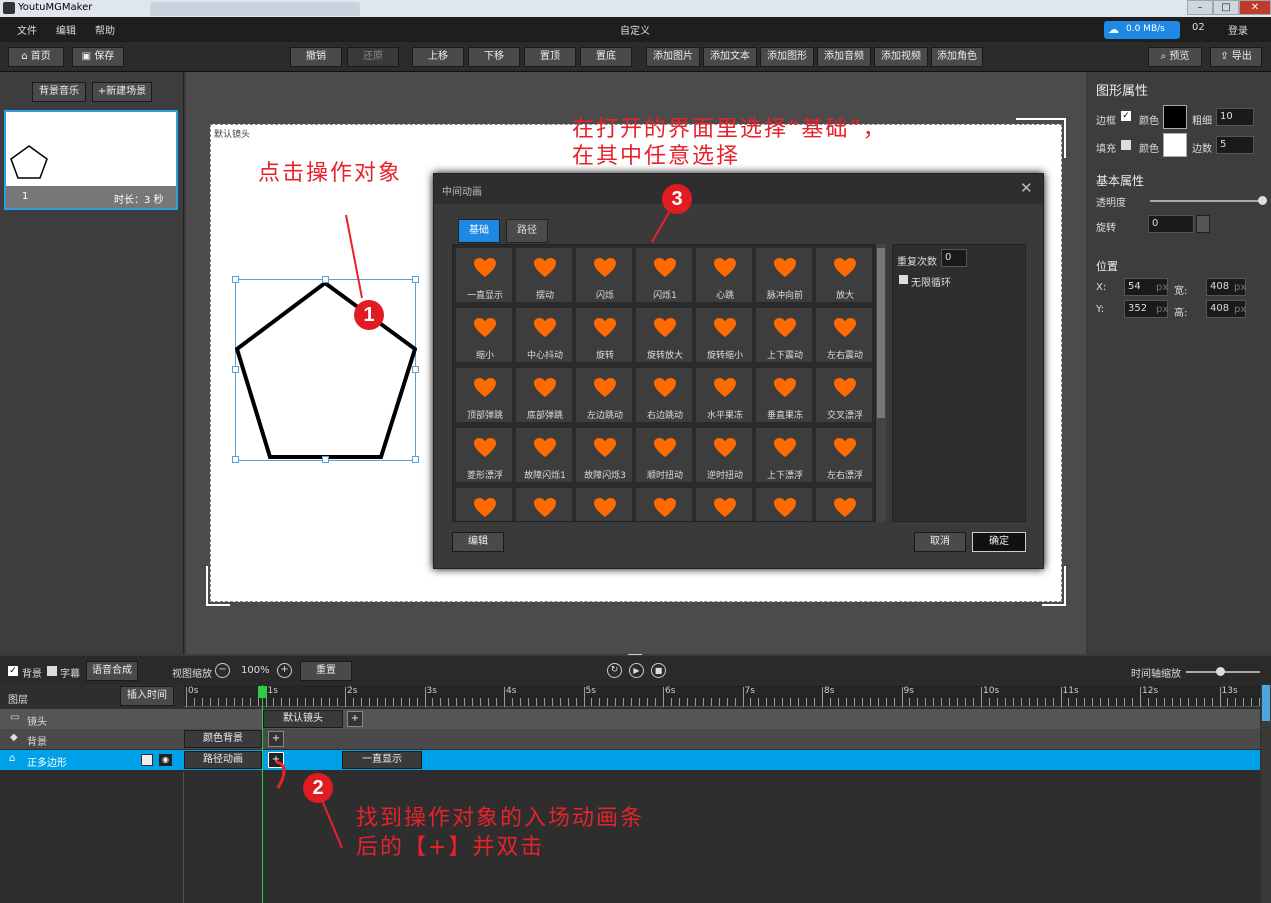  I want to click on zoom-in-icon: +, so click(284, 670).